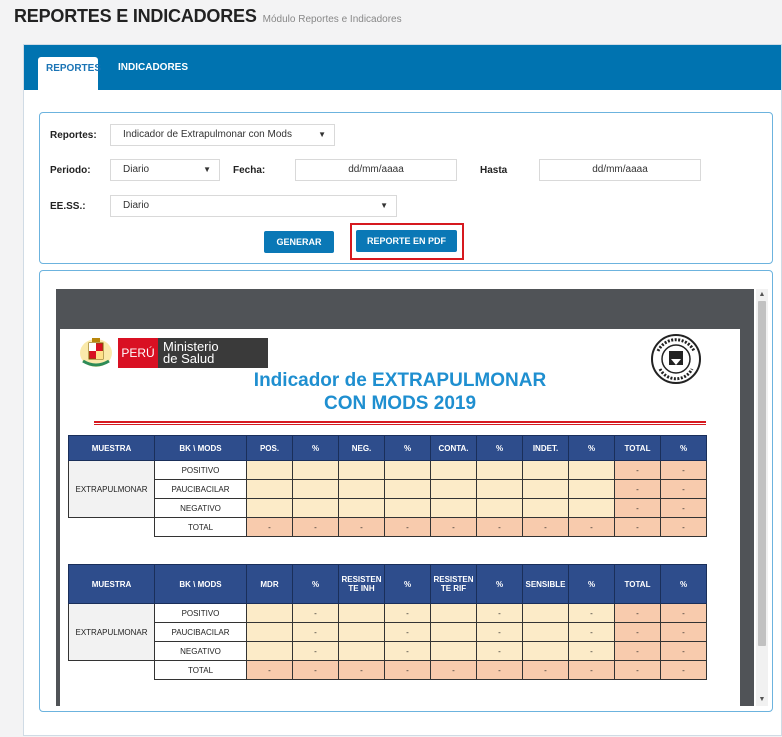  What do you see at coordinates (762, 295) in the screenshot?
I see `scroll-up-icon: ▲` at bounding box center [762, 295].